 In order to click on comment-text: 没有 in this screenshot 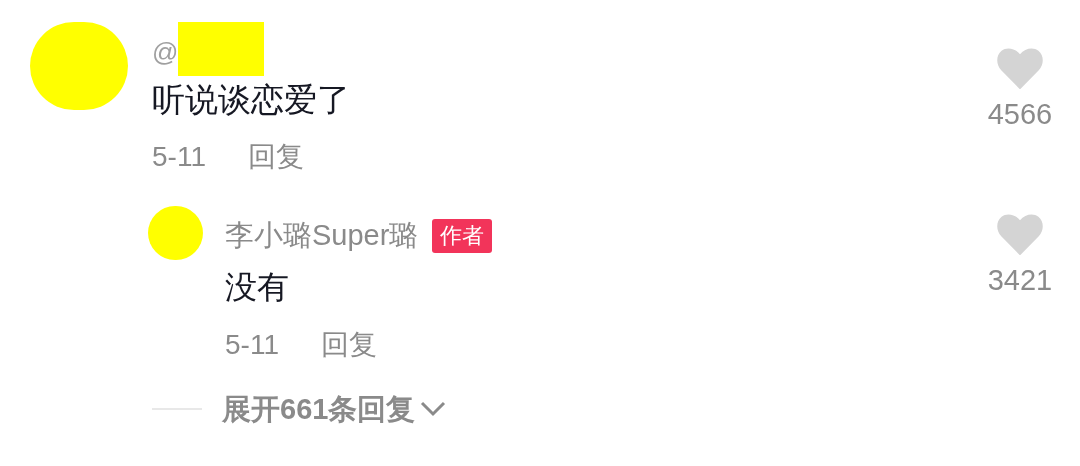, I will do `click(257, 287)`.